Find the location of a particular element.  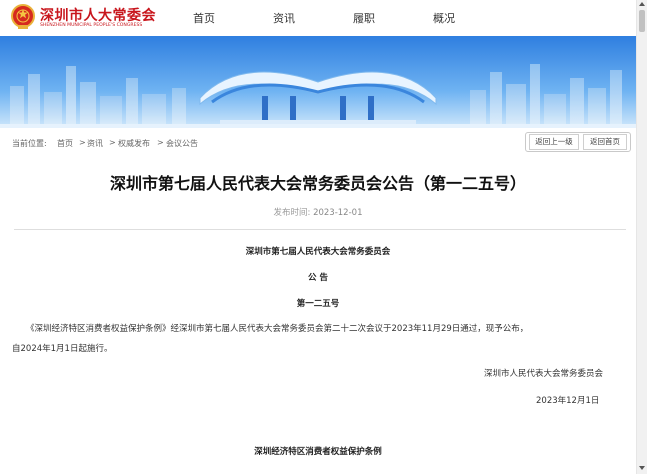

issuing-organ: 深圳市第七届人民代表大会常务委员会 is located at coordinates (318, 252).